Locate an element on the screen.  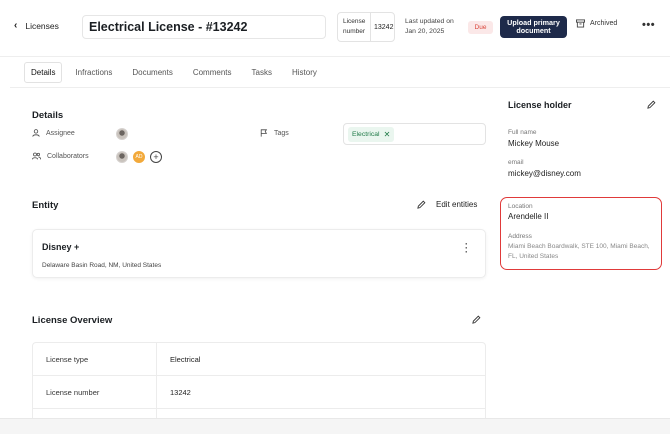
tab-comments: Comments is located at coordinates (212, 72).